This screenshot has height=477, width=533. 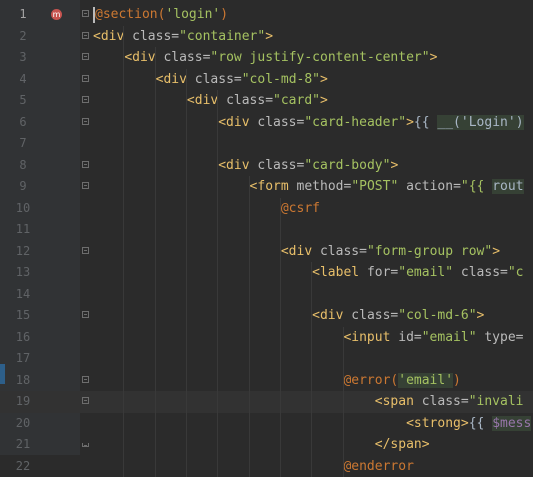 I want to click on code-token: "card-header", so click(x=355, y=122).